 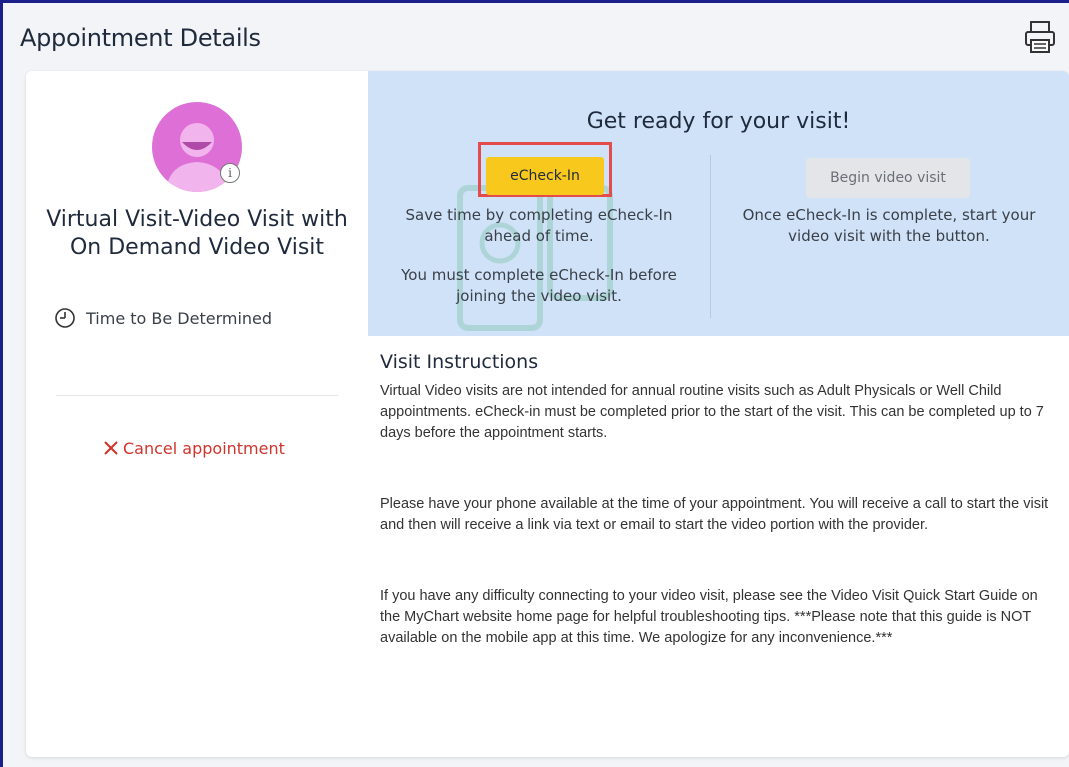 What do you see at coordinates (179, 318) in the screenshot?
I see `visit-time-text: Time to Be Determined` at bounding box center [179, 318].